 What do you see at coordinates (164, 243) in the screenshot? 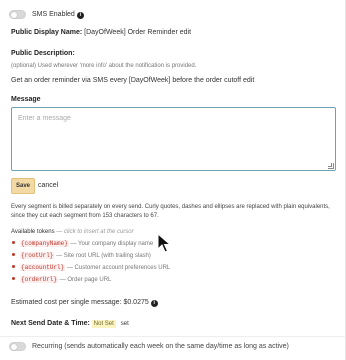
I see `mouse-pointer-icon` at bounding box center [164, 243].